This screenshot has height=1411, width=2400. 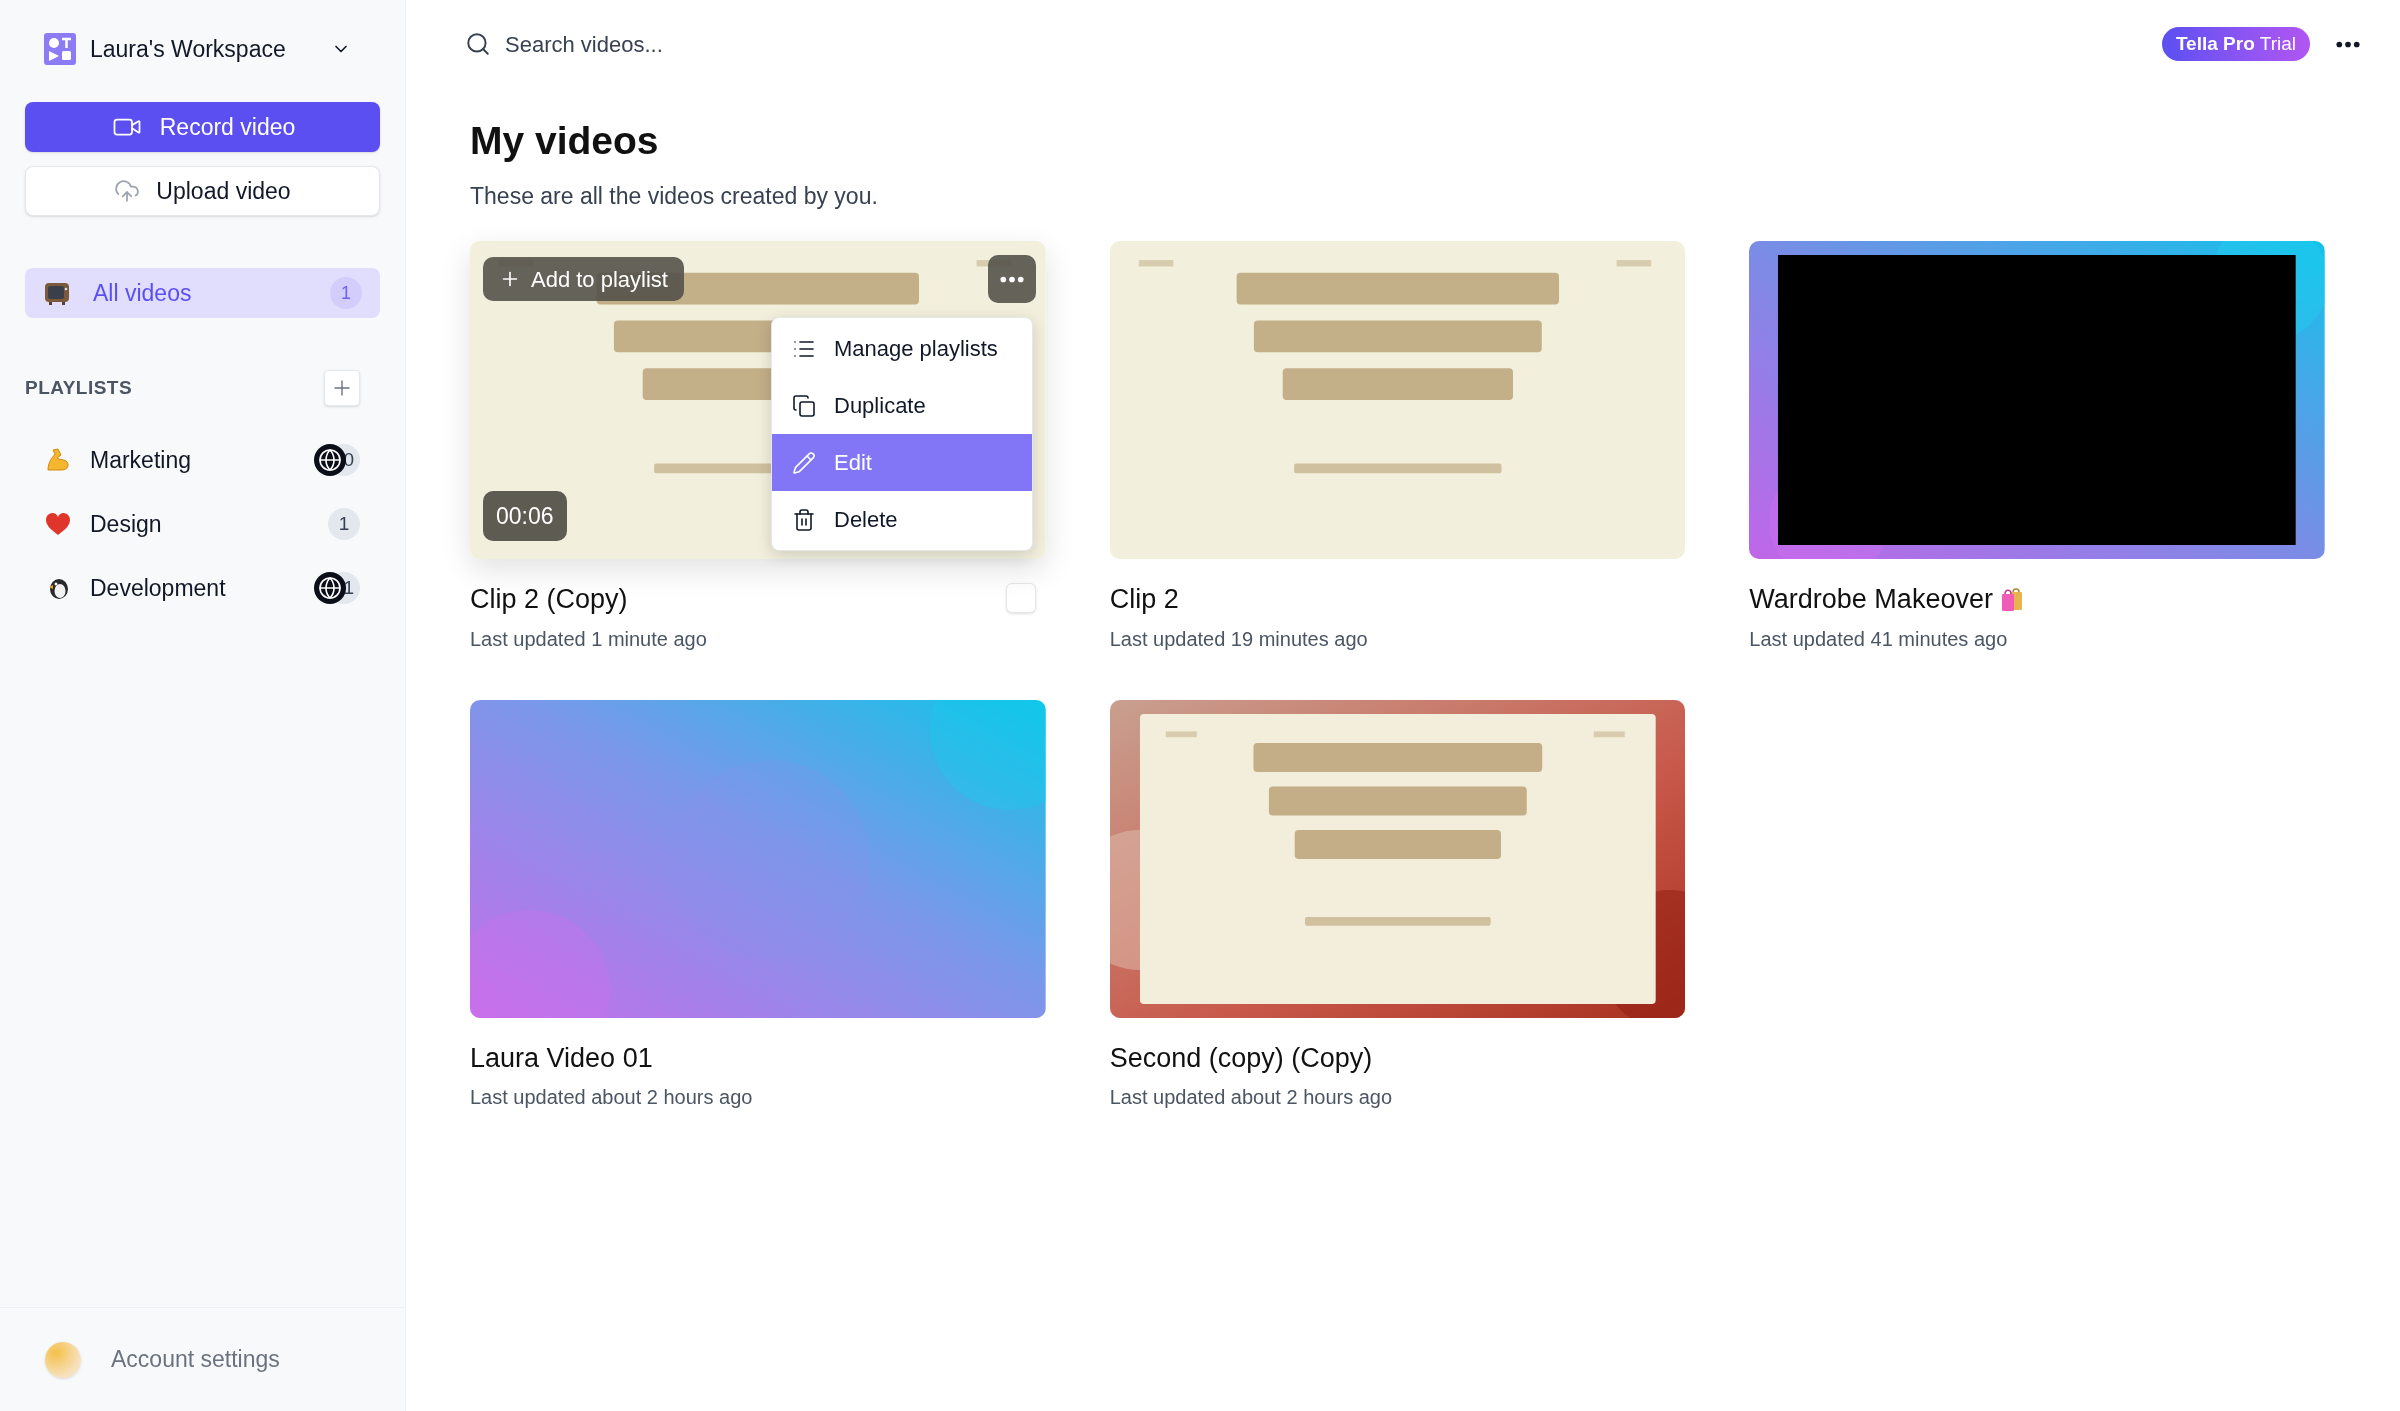 What do you see at coordinates (342, 388) in the screenshot?
I see `add-playlist-button` at bounding box center [342, 388].